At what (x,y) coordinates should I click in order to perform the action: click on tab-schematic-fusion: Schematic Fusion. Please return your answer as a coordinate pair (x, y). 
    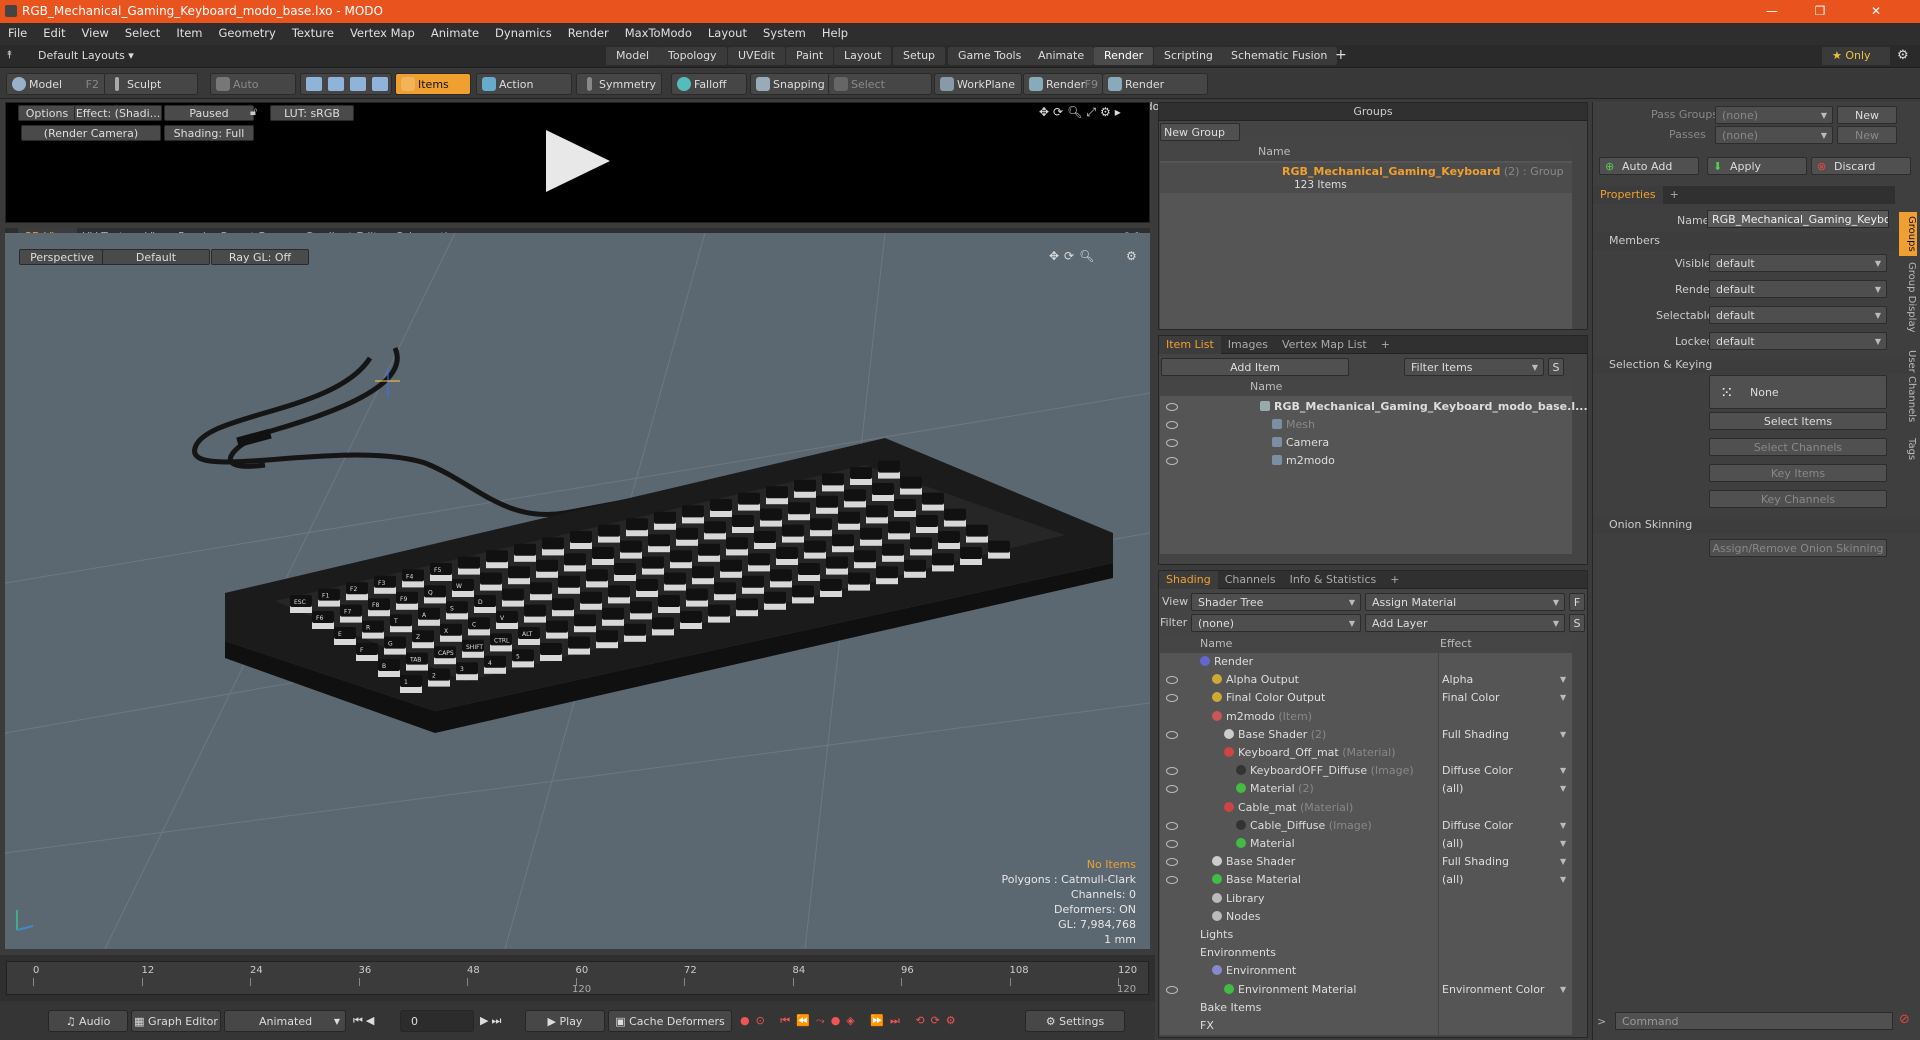
    Looking at the image, I should click on (1279, 56).